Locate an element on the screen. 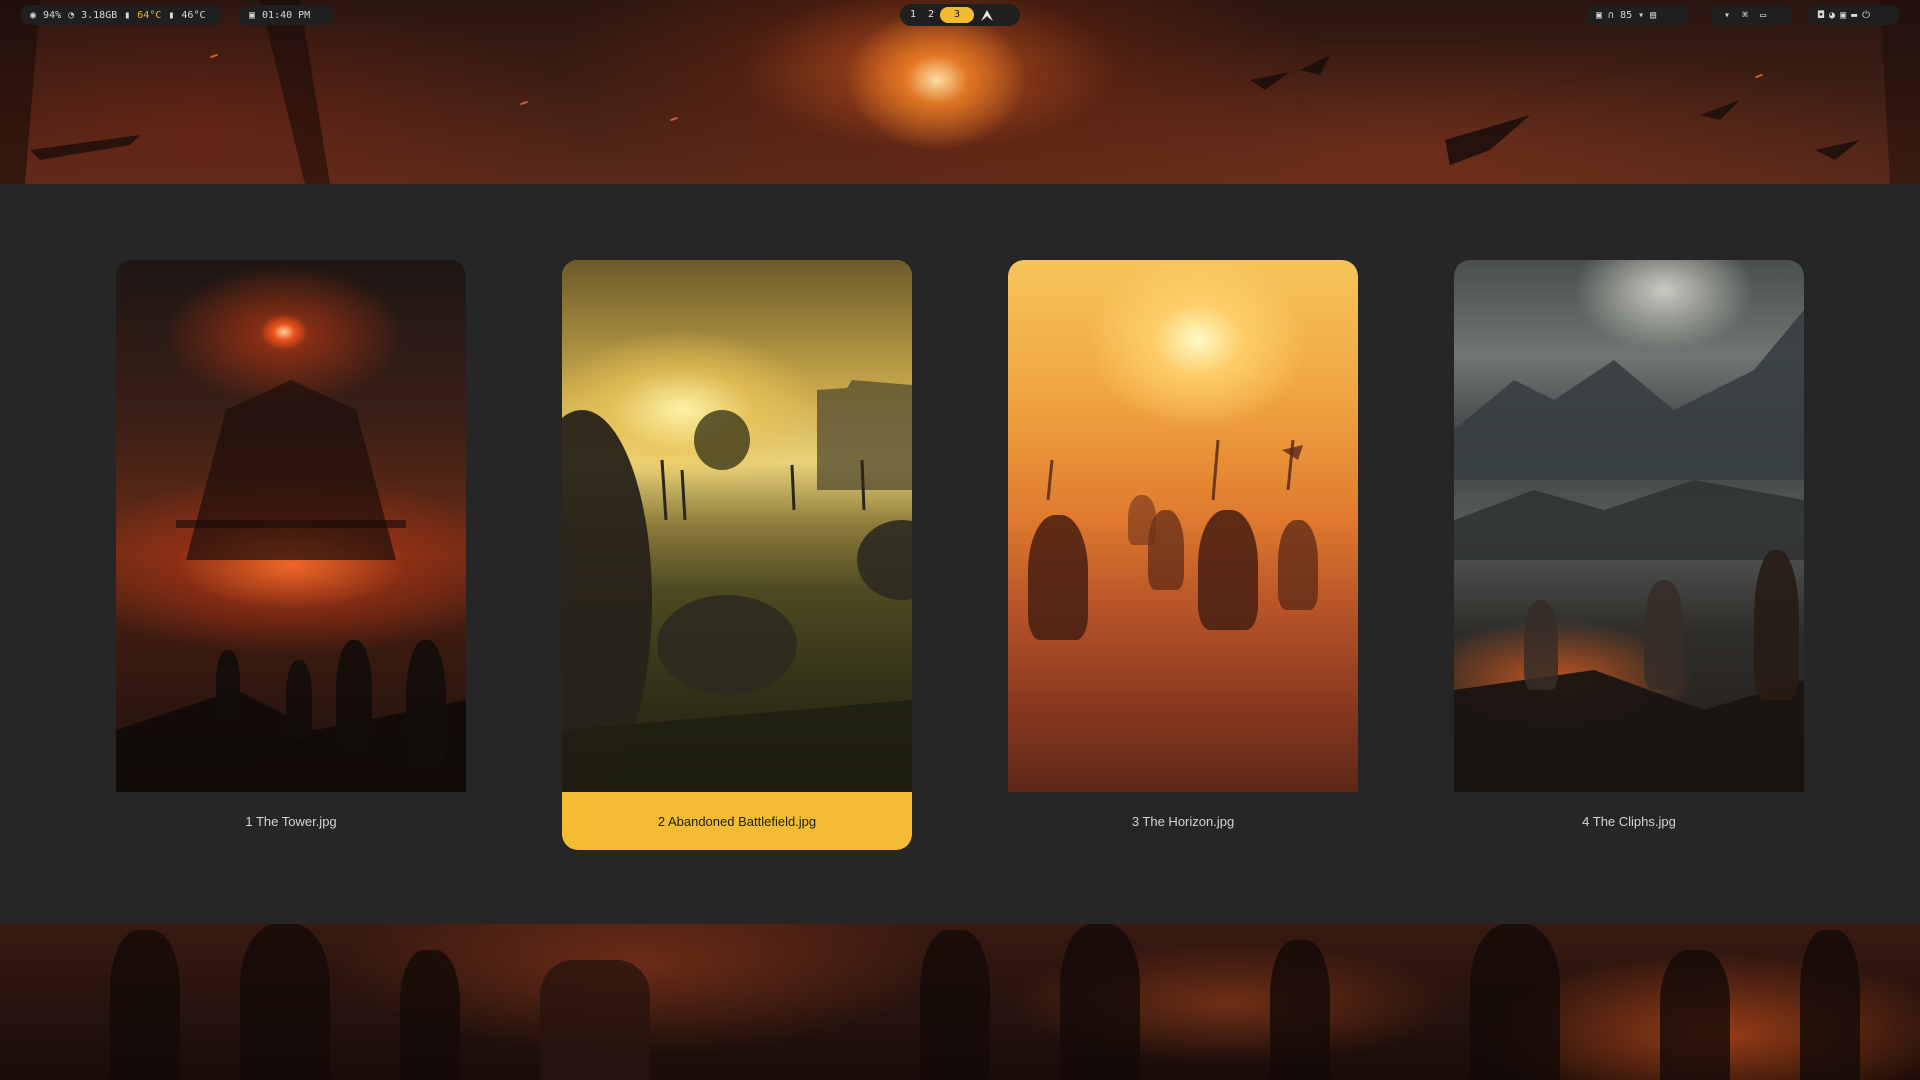  wallpaper-card: 1 The Tower.jpg is located at coordinates (291, 555).